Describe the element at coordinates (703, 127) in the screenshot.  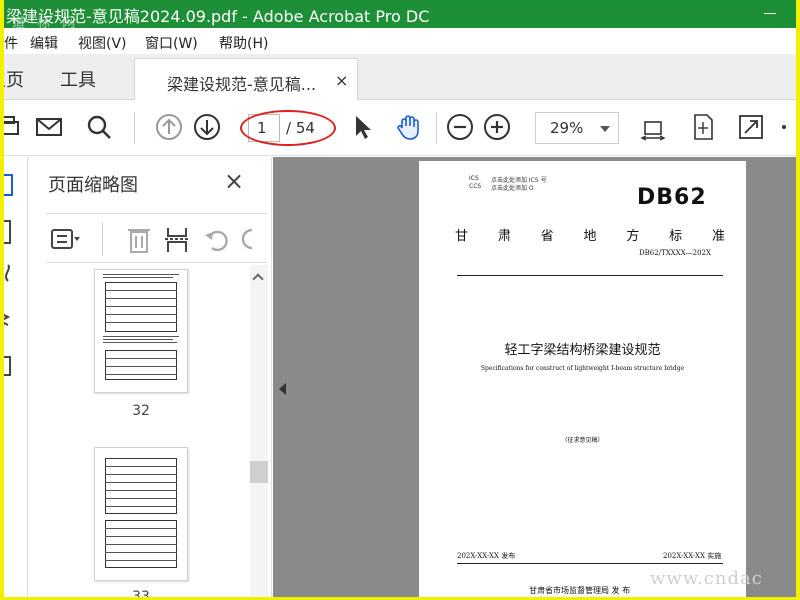
I see `fit-page-icon` at that location.